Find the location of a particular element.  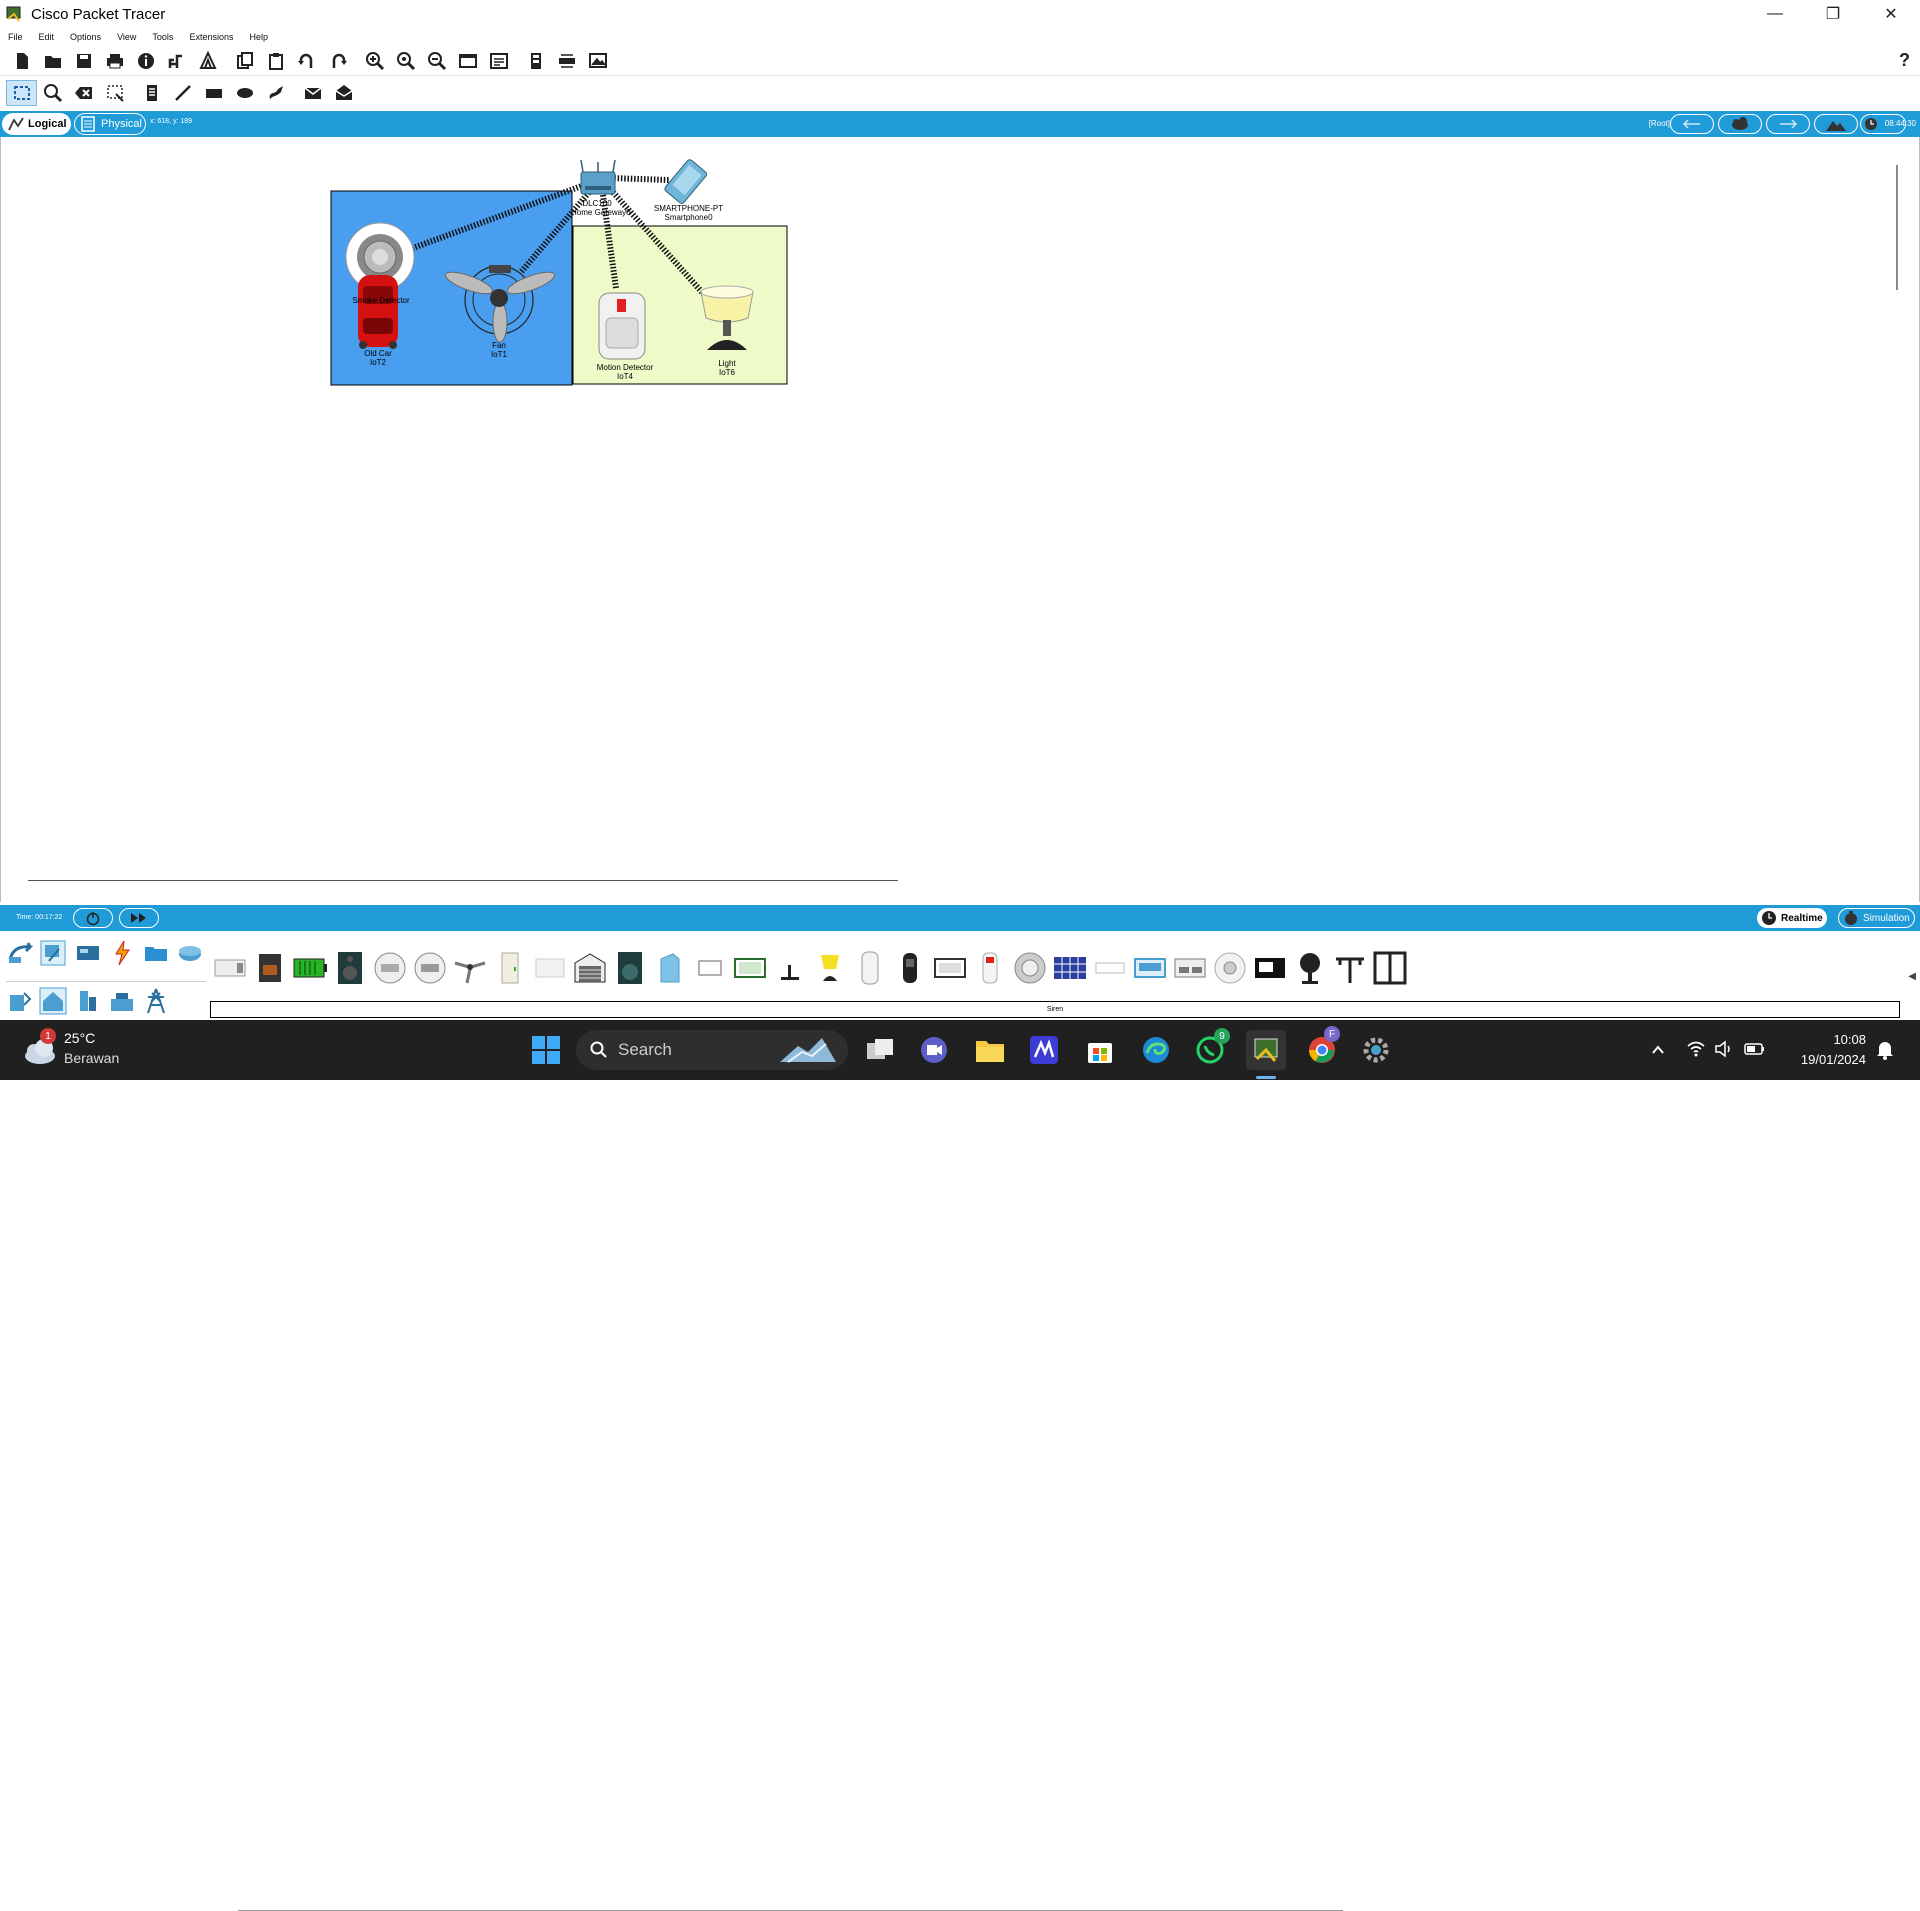

siren-device-icon is located at coordinates (1110, 968).